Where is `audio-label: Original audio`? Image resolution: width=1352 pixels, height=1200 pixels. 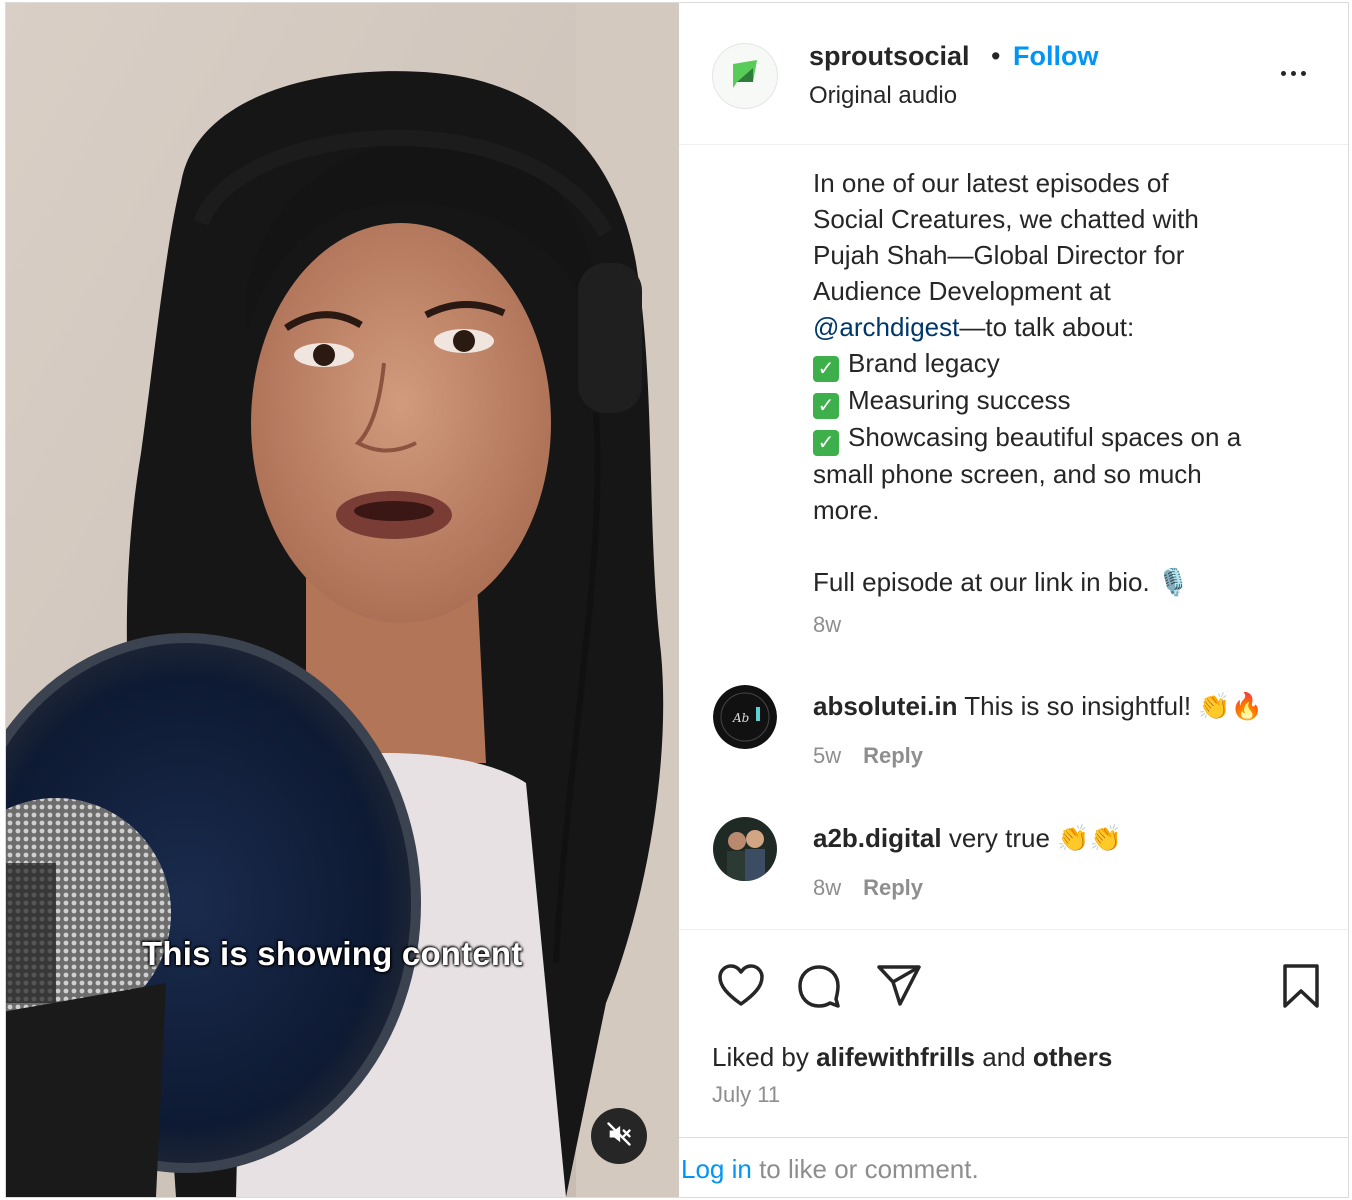 audio-label: Original audio is located at coordinates (883, 96).